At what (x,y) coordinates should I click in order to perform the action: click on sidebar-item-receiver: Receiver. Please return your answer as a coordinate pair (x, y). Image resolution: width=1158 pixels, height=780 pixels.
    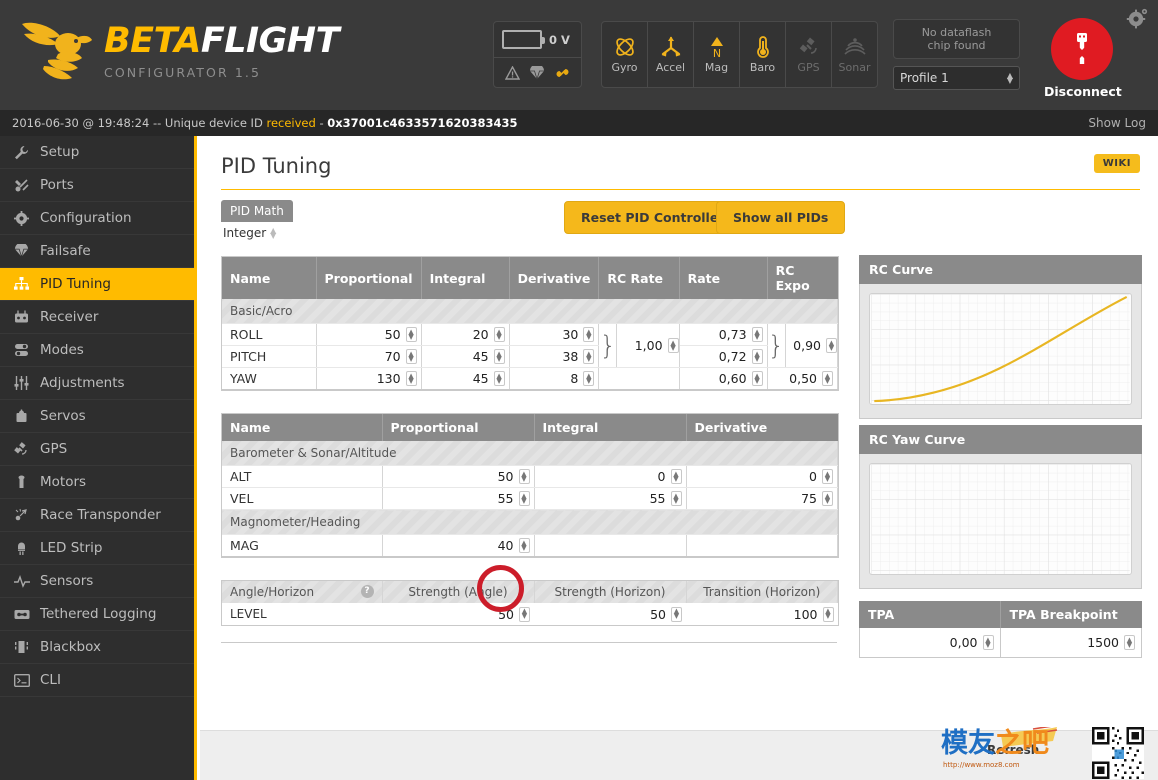
    Looking at the image, I should click on (97, 317).